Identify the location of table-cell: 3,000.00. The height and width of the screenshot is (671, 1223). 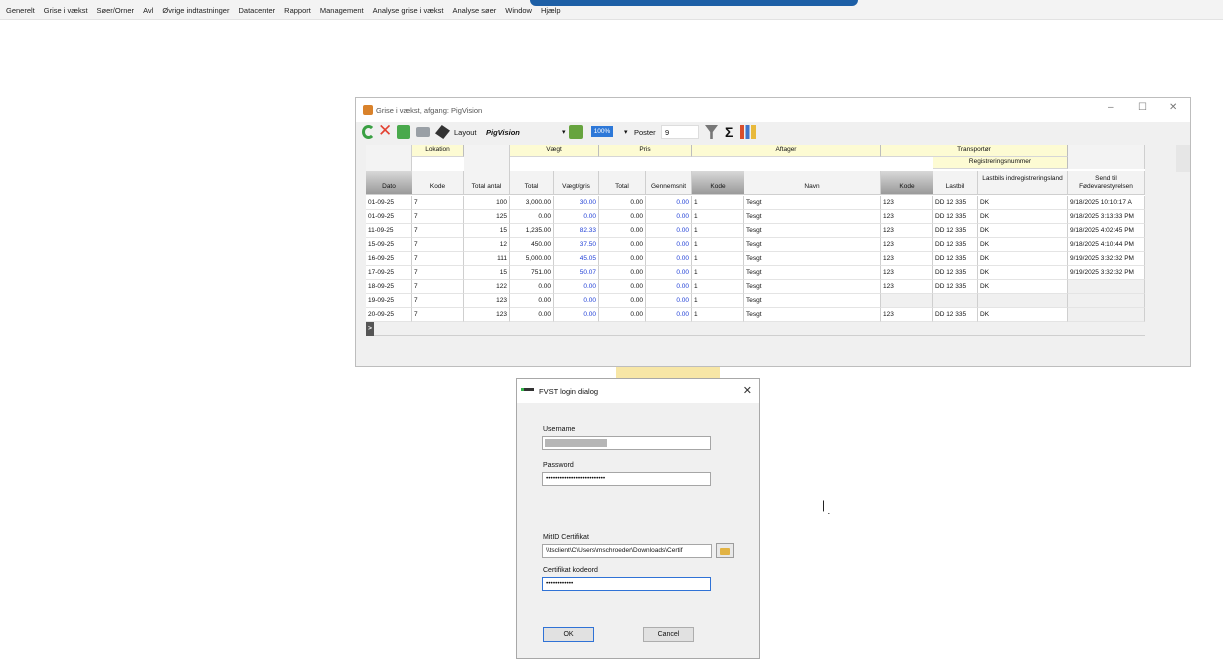
(532, 203).